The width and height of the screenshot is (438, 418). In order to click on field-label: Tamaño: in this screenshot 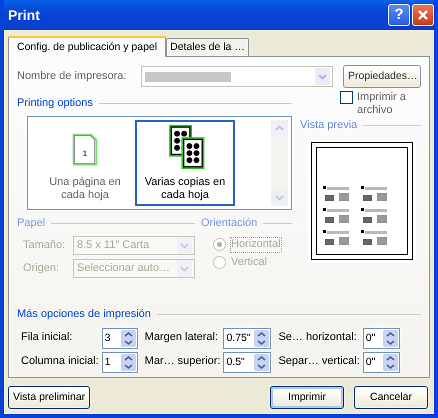, I will do `click(44, 245)`.